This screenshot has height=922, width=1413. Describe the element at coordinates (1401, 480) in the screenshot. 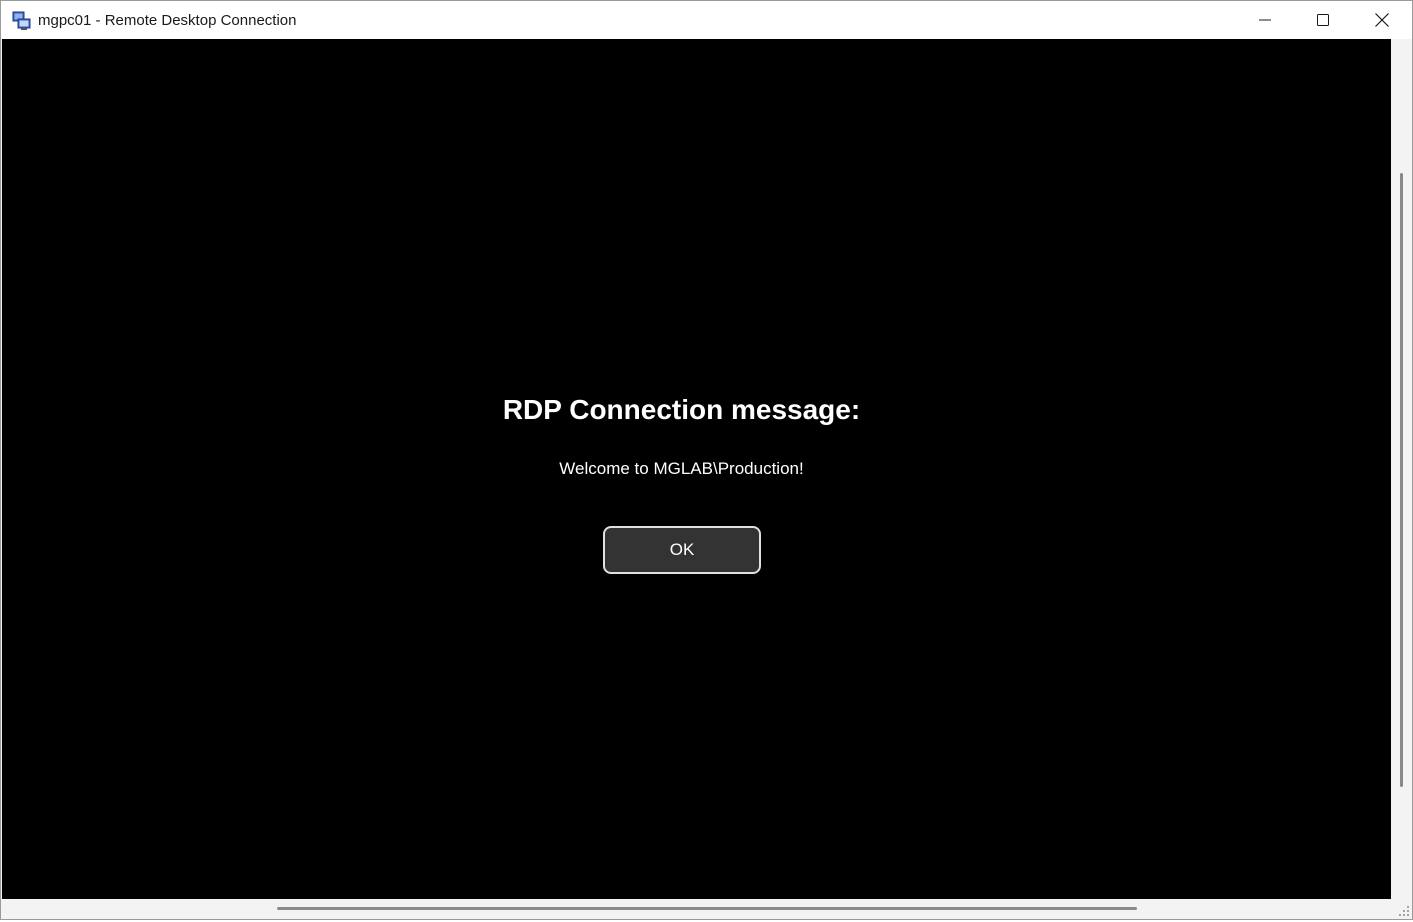

I see `vertical-scrollbar-thumb` at that location.